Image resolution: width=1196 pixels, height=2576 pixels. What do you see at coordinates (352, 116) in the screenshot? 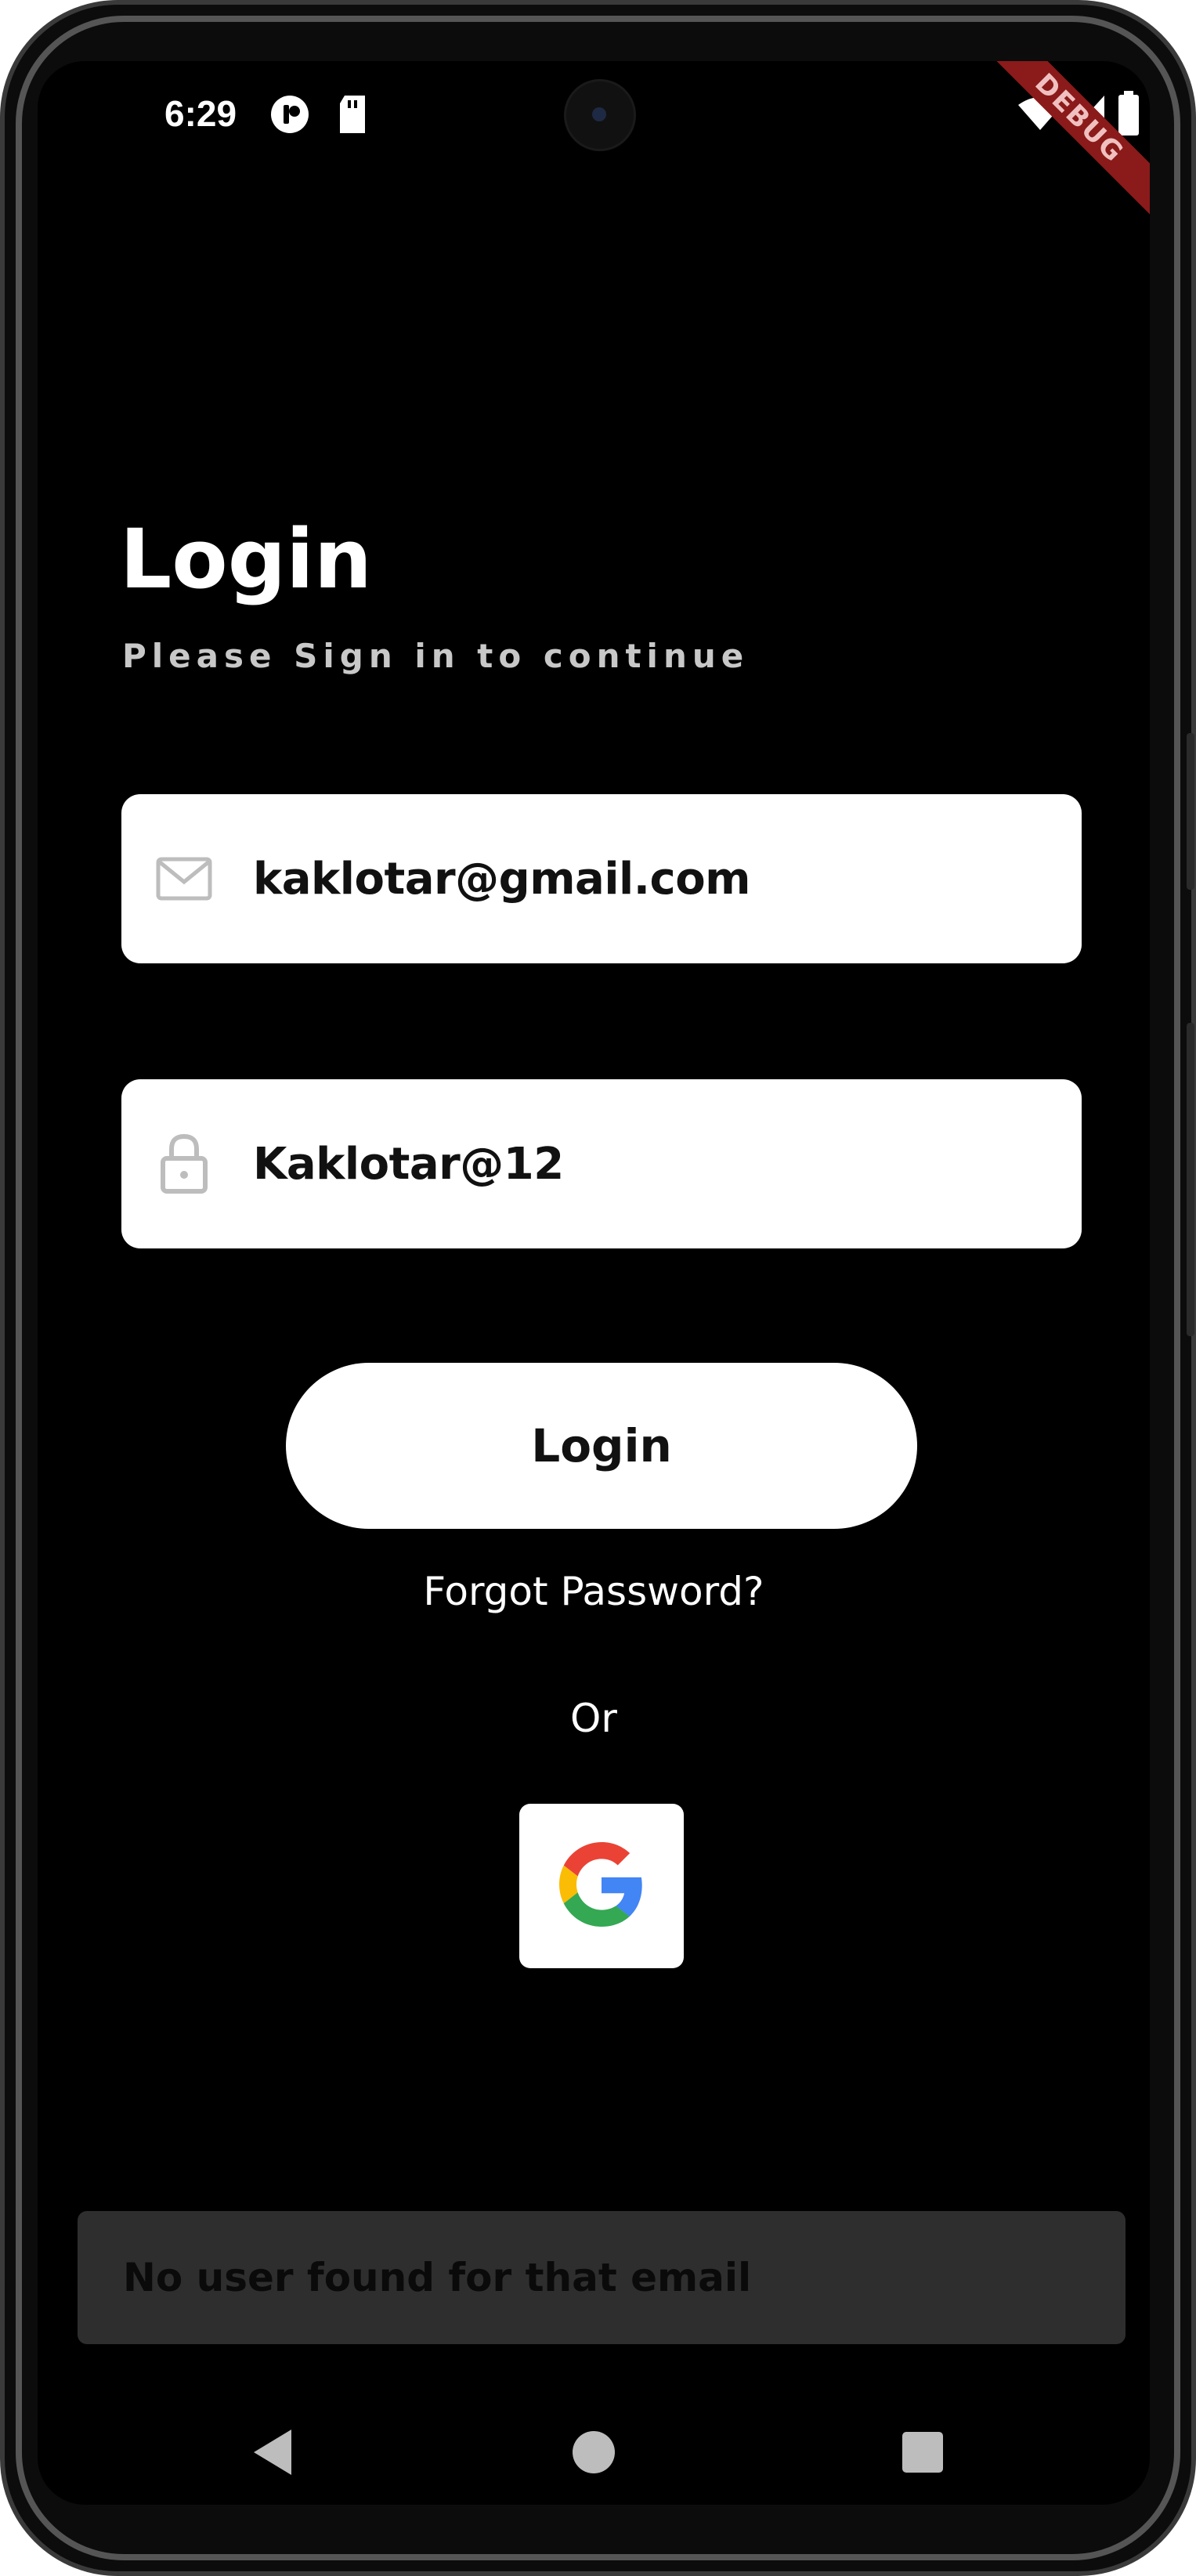
I see `sd-card-icon` at bounding box center [352, 116].